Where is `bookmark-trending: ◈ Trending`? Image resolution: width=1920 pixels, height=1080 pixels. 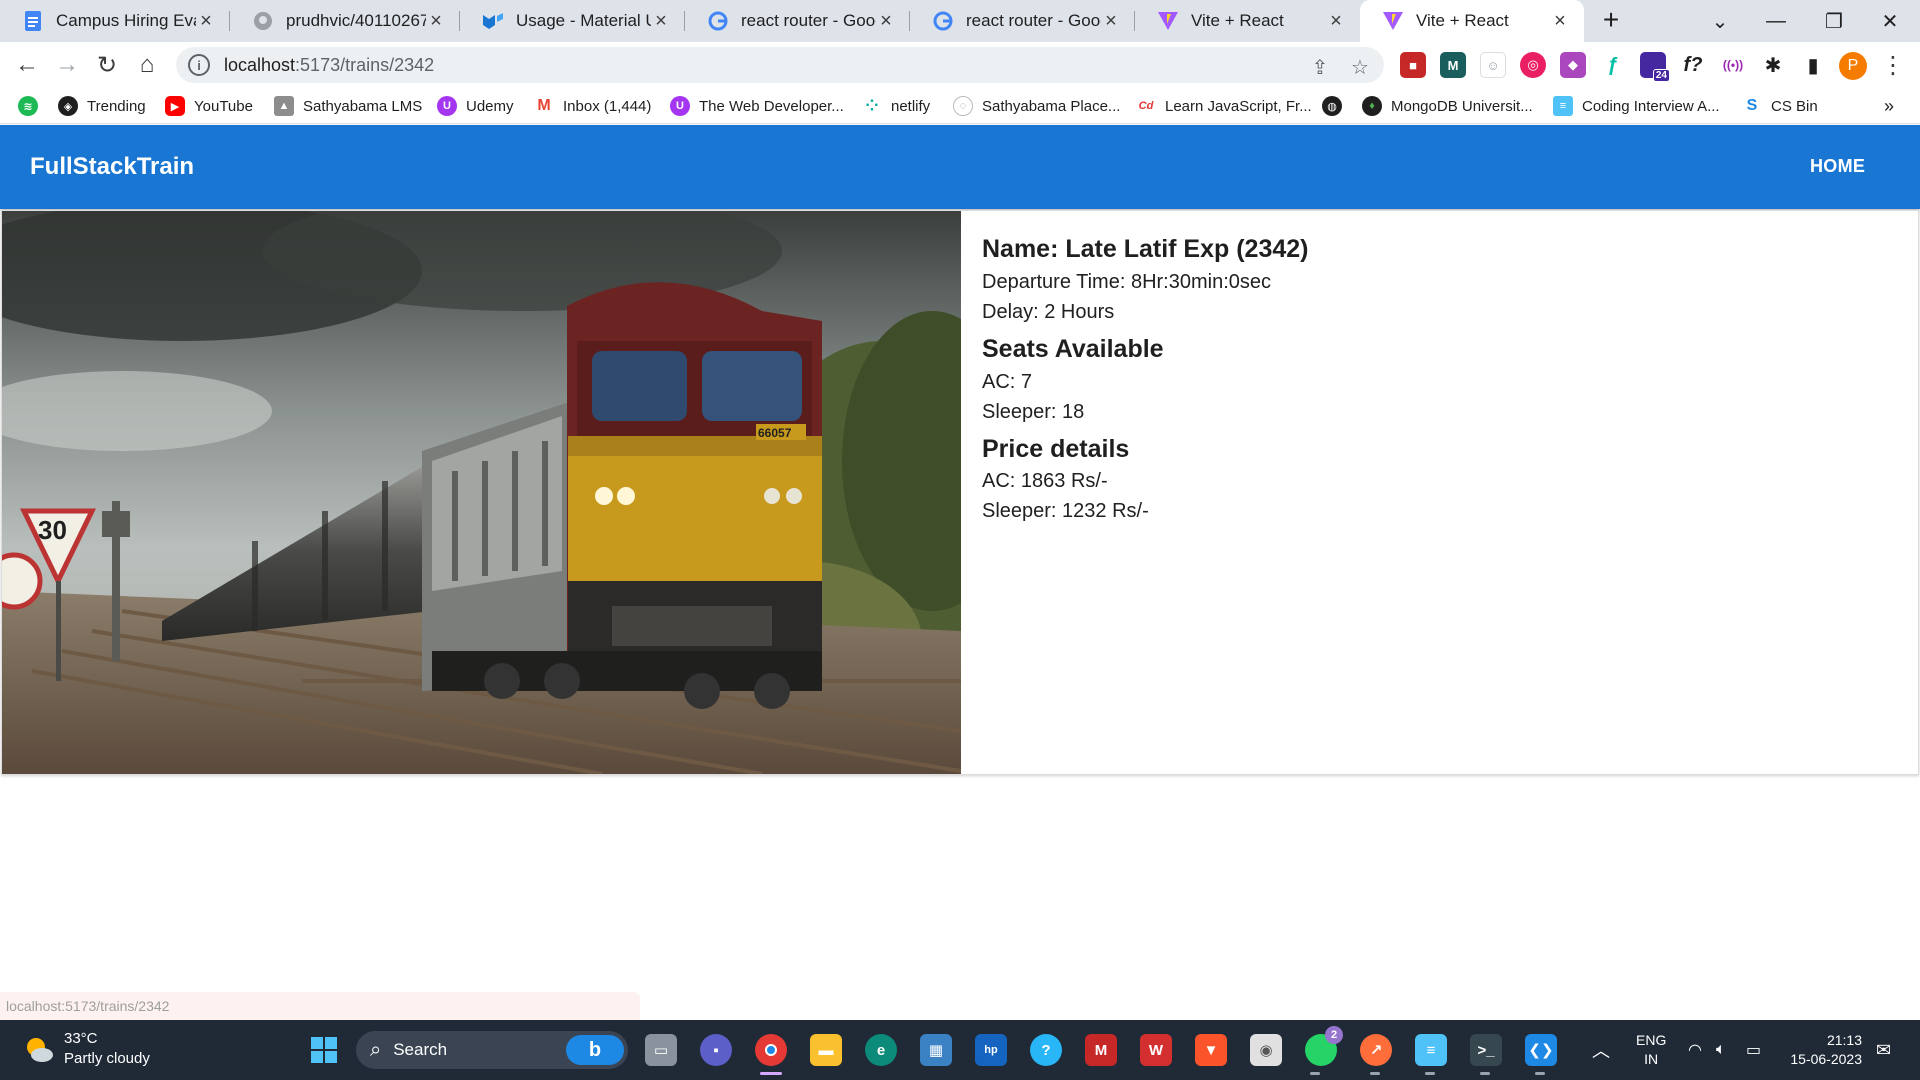 bookmark-trending: ◈ Trending is located at coordinates (102, 106).